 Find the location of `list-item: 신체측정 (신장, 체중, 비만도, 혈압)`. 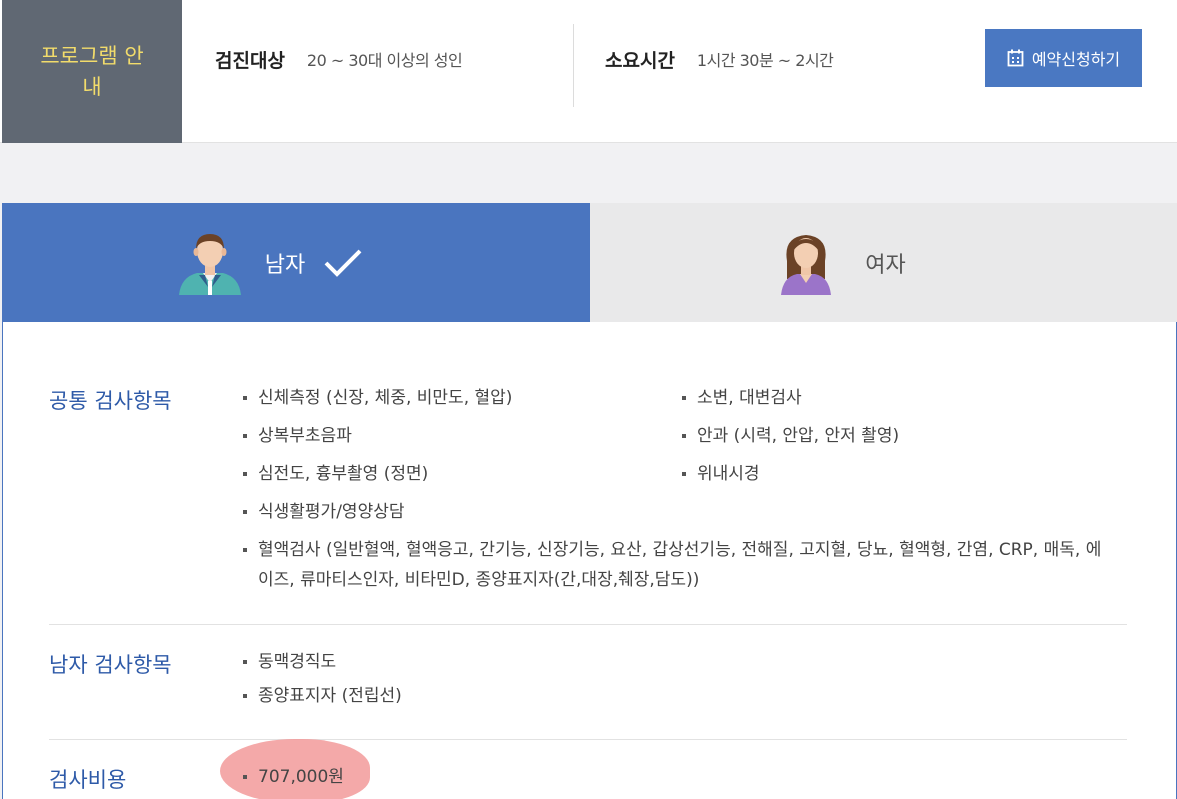

list-item: 신체측정 (신장, 체중, 비만도, 혈압) is located at coordinates (673, 398).